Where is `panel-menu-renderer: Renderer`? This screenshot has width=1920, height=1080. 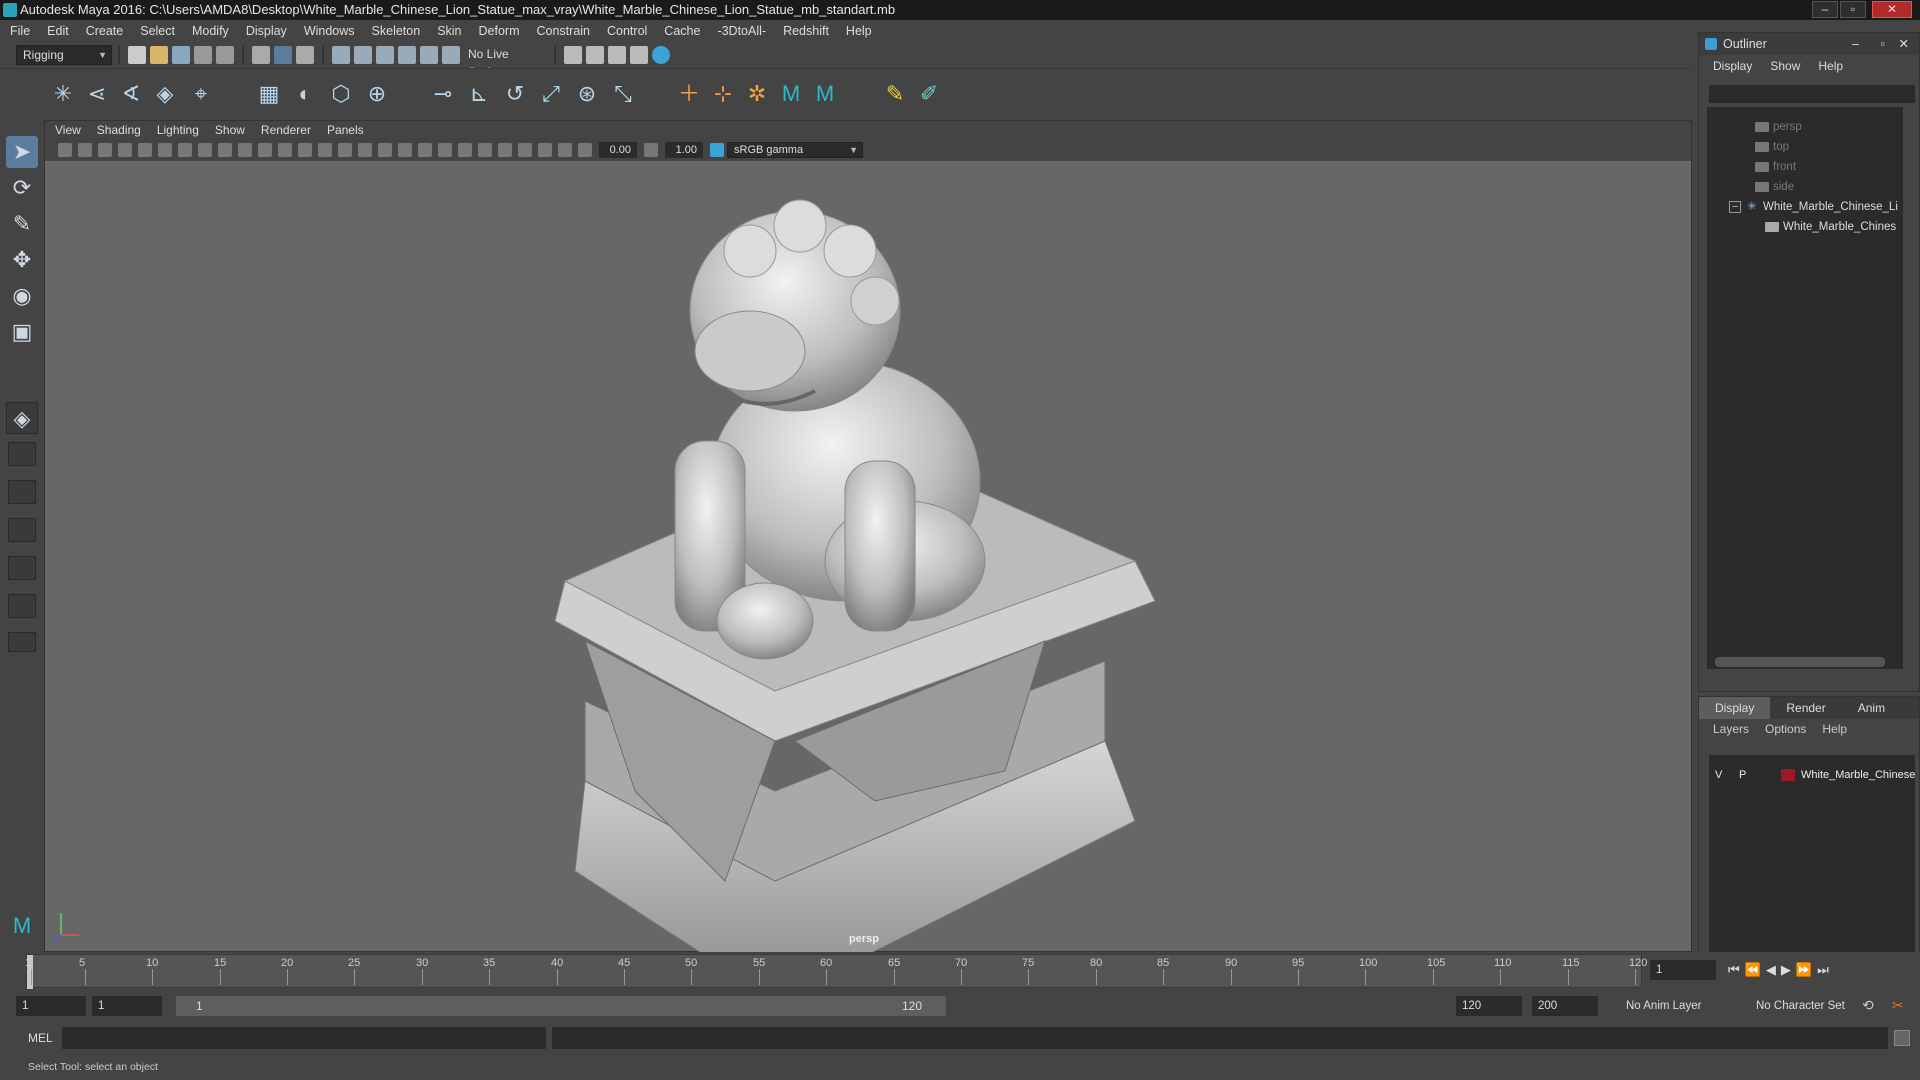
panel-menu-renderer: Renderer is located at coordinates (286, 130).